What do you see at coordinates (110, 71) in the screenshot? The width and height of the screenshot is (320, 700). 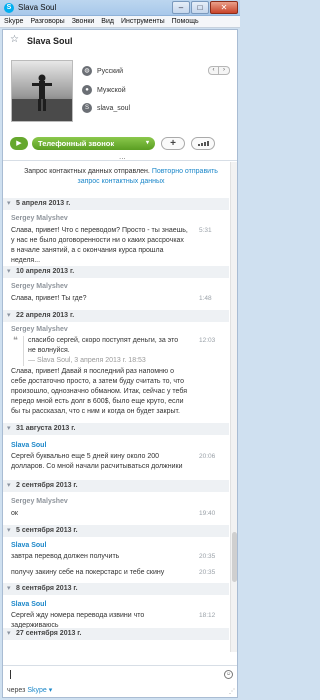 I see `contact-language: Русский` at bounding box center [110, 71].